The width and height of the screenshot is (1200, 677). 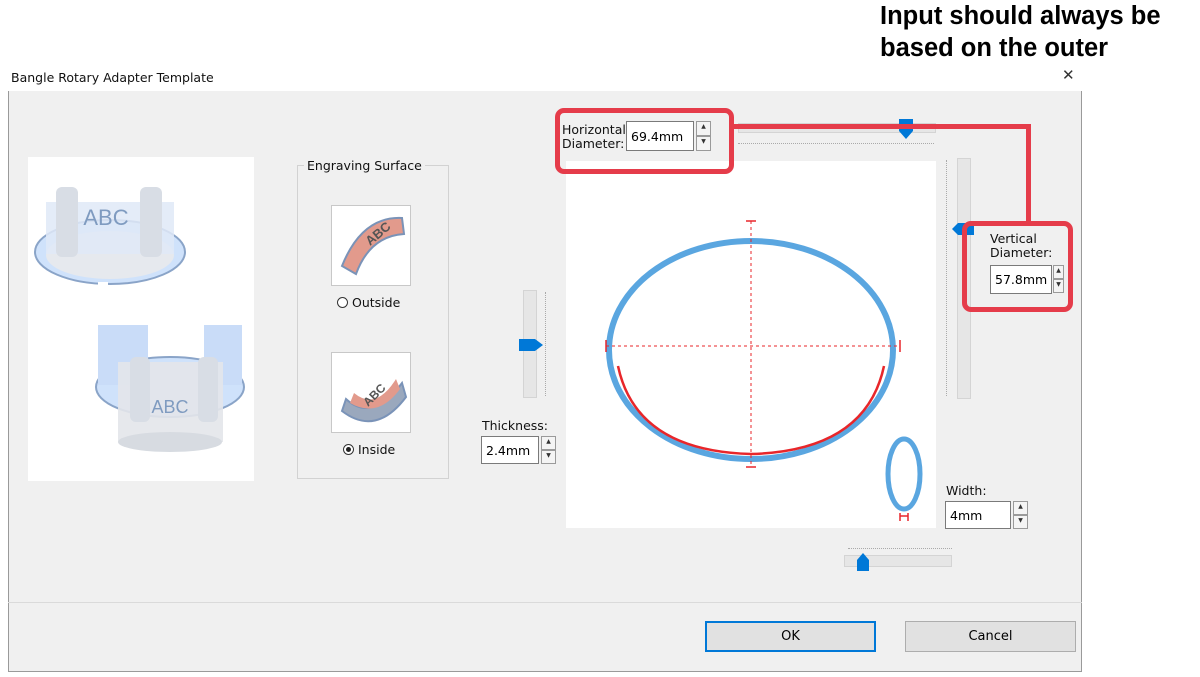 I want to click on inside-radio-option: Inside, so click(x=369, y=449).